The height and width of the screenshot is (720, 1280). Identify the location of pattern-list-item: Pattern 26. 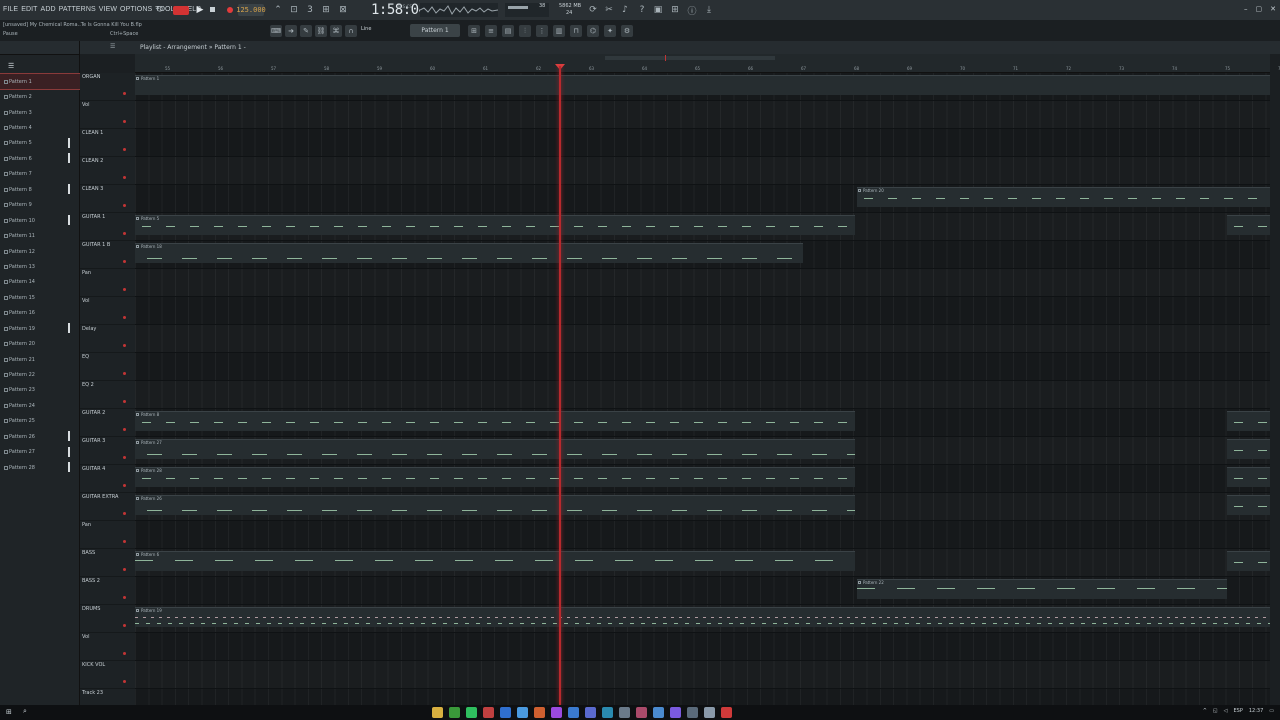
(40, 436).